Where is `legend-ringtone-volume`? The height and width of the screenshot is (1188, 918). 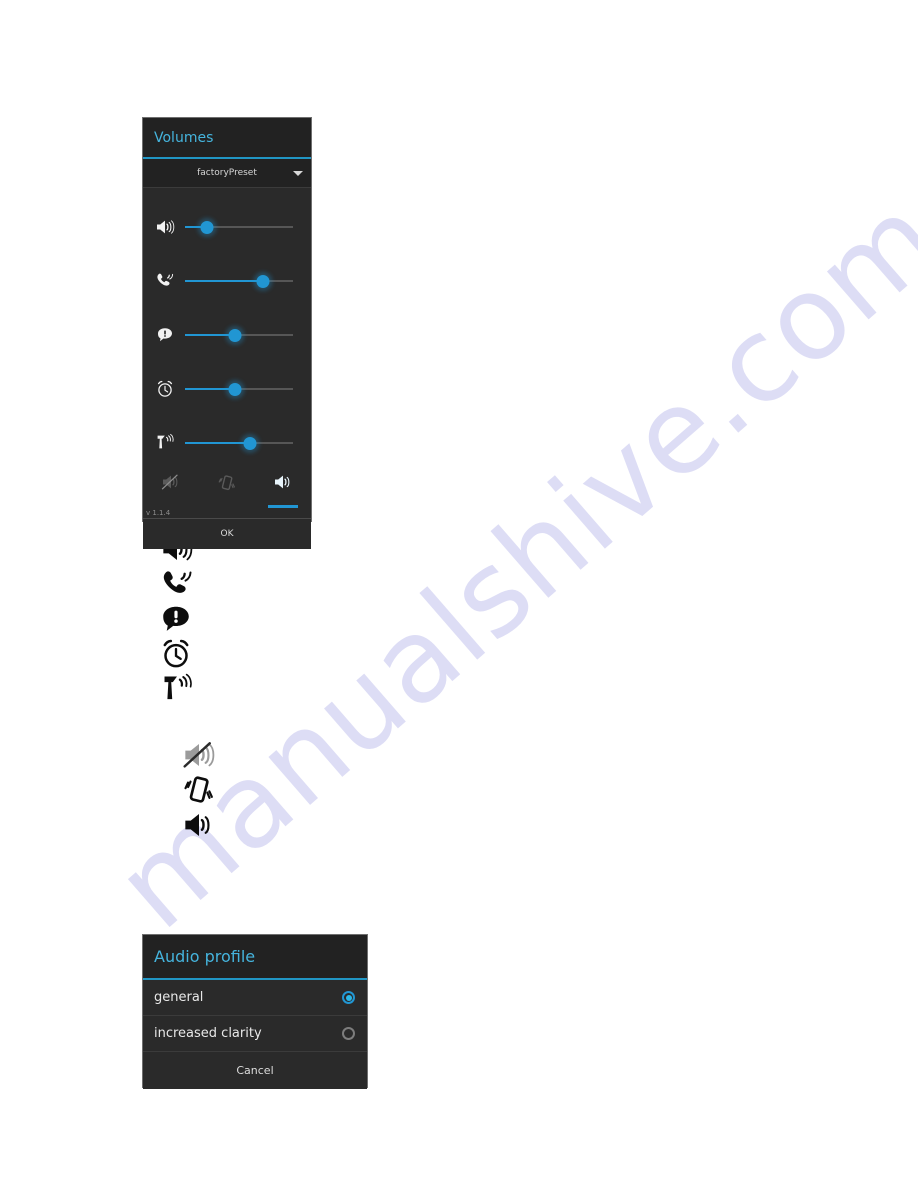
legend-ringtone-volume is located at coordinates (177, 586).